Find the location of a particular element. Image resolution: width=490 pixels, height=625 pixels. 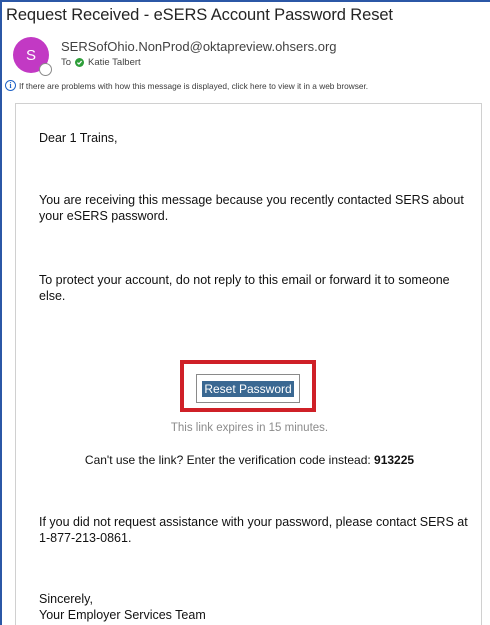

verification-code: 913225 is located at coordinates (394, 460).